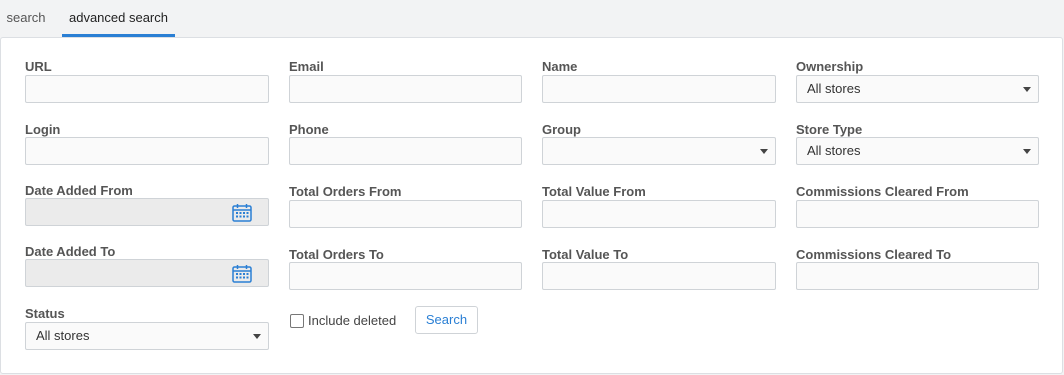  What do you see at coordinates (147, 89) in the screenshot?
I see `url-field` at bounding box center [147, 89].